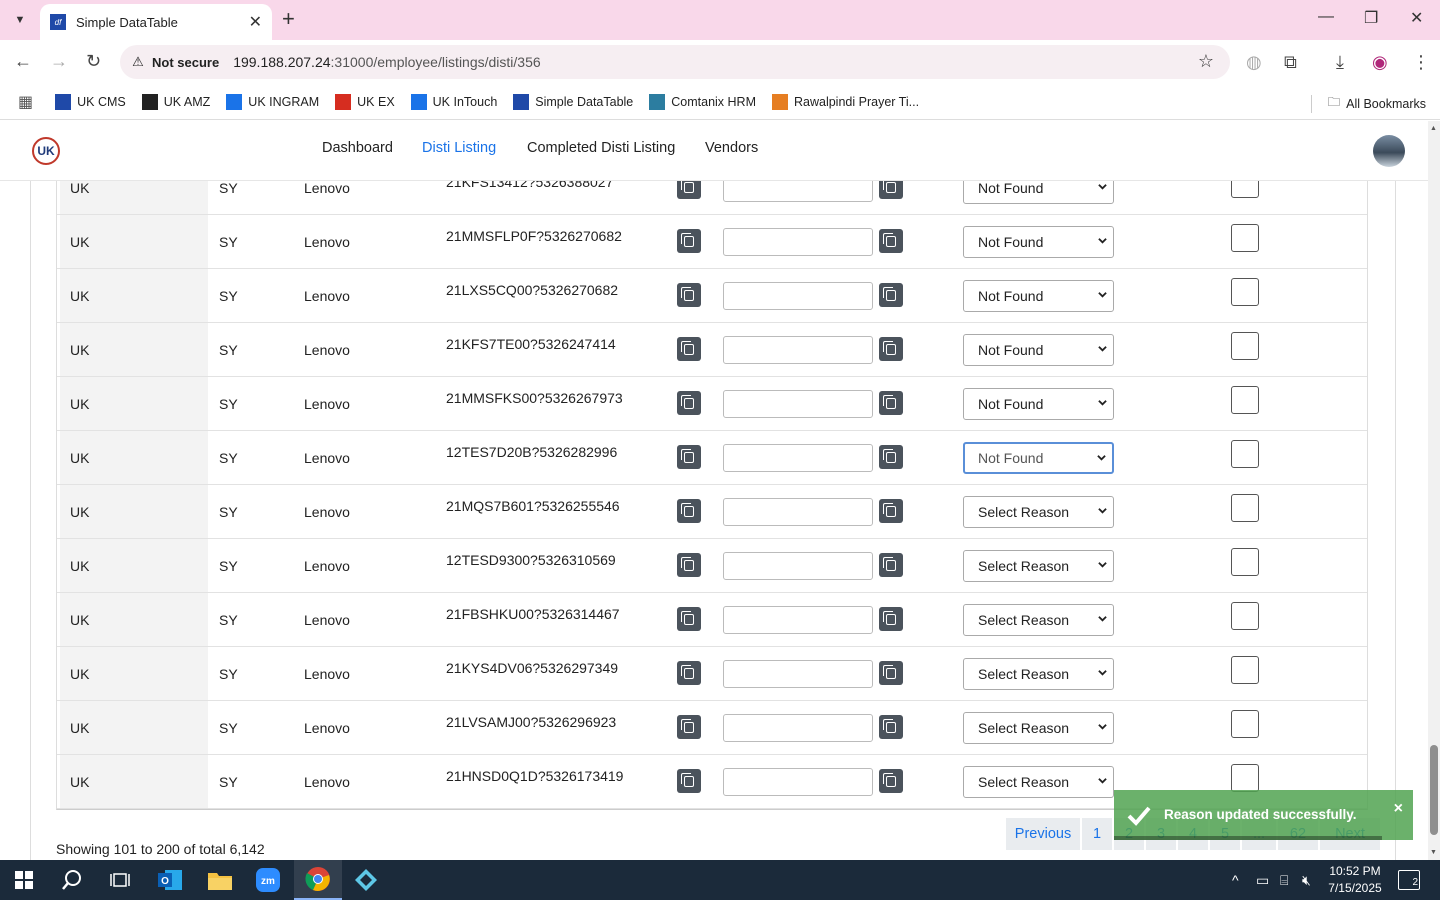 The width and height of the screenshot is (1440, 900). Describe the element at coordinates (365, 101) in the screenshot. I see `bookmark-item: UK EX` at that location.